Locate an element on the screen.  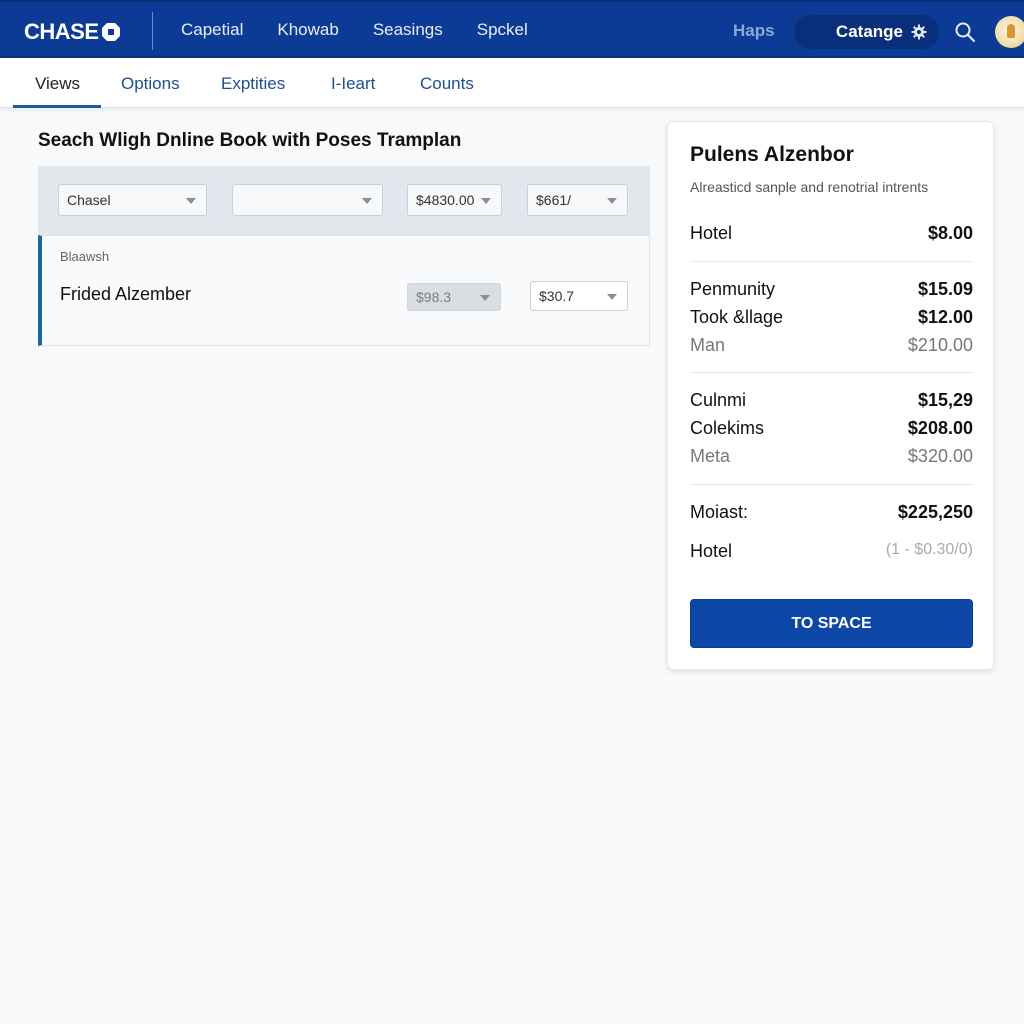
tab-heart: I-Ieart is located at coordinates (353, 84).